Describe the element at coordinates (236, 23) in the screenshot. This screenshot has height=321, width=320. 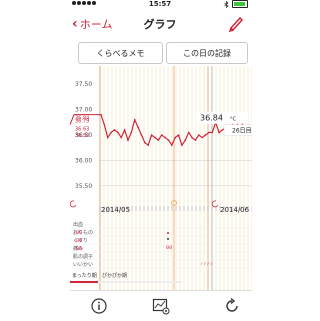
I see `pen-icon` at that location.